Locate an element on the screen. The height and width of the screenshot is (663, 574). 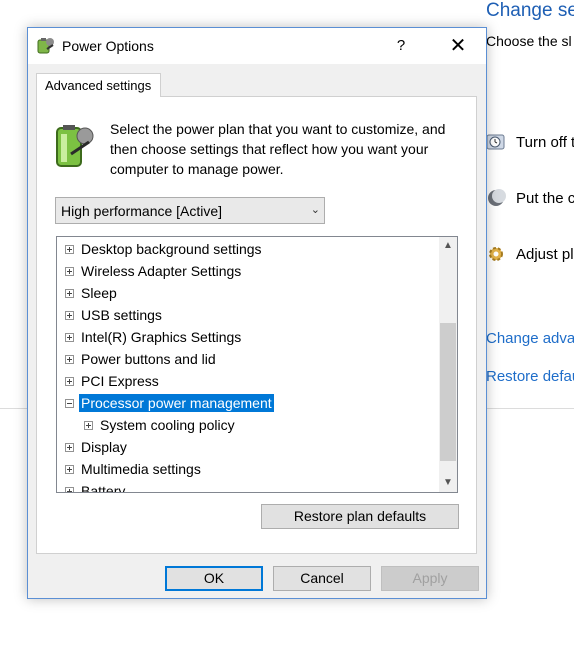
tree-item-label: Desktop background settings is located at coordinates (171, 249).